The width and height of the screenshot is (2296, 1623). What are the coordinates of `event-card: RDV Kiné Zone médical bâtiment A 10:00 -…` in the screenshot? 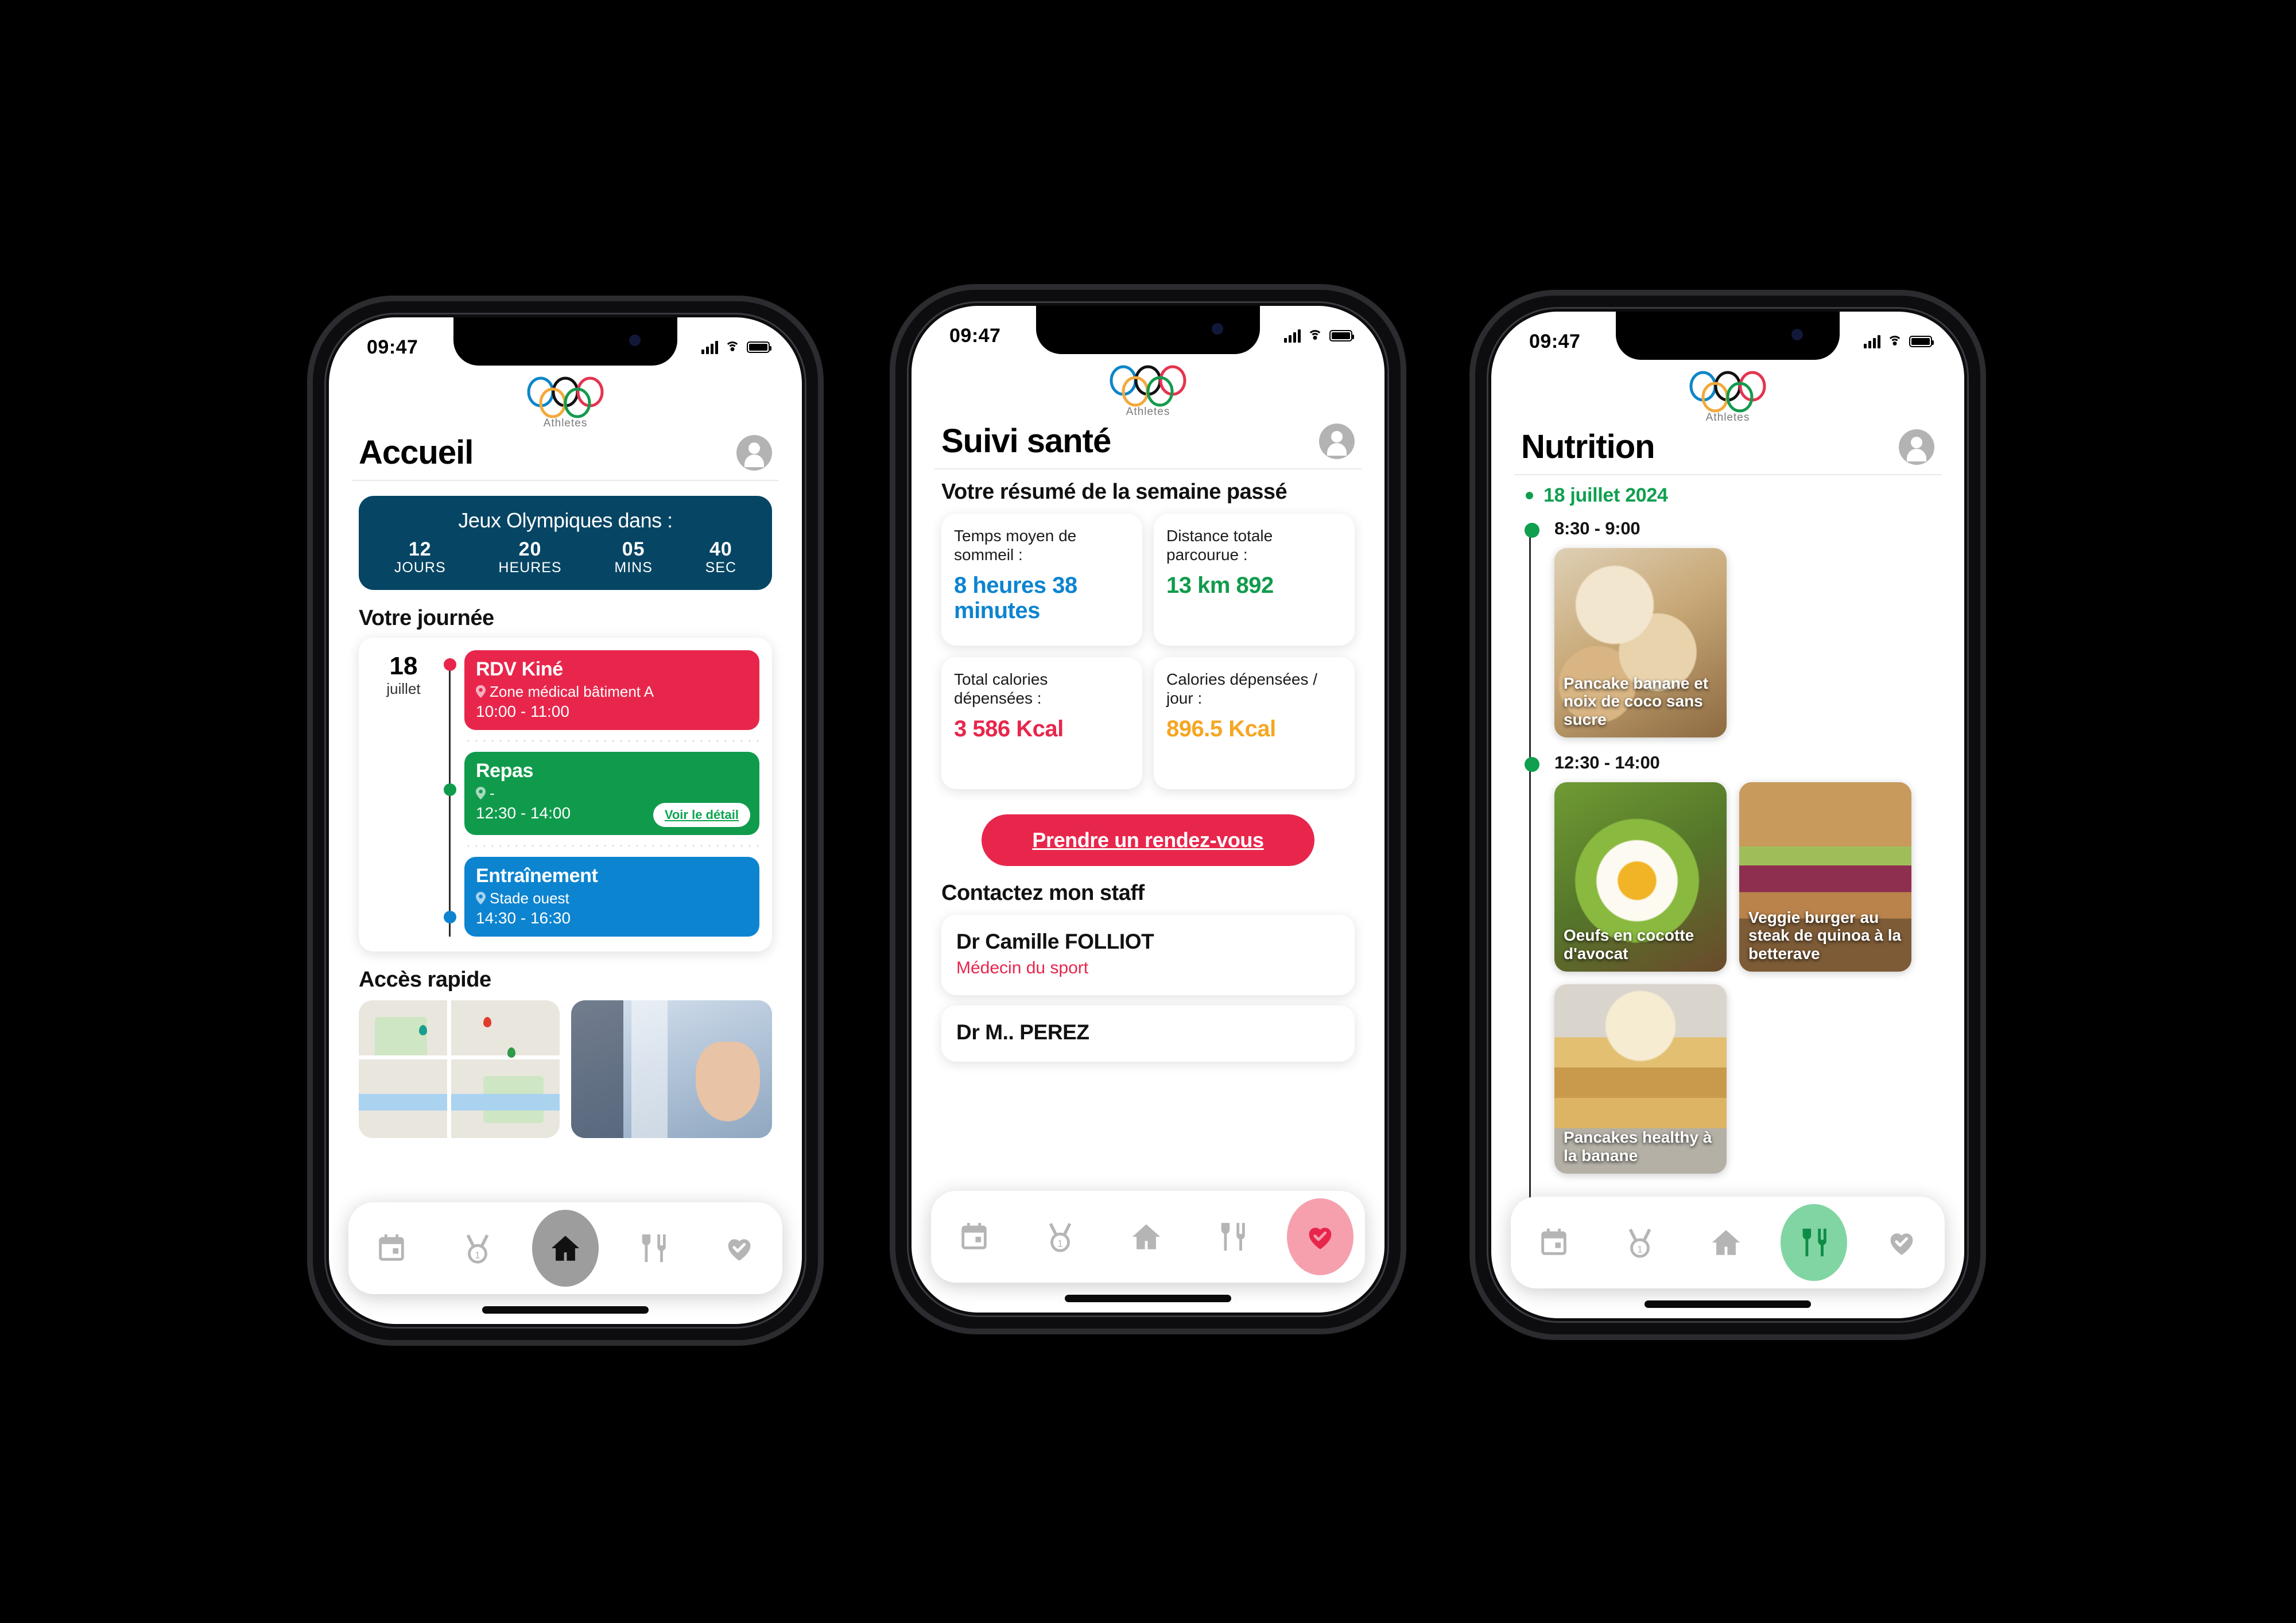 It's located at (611, 690).